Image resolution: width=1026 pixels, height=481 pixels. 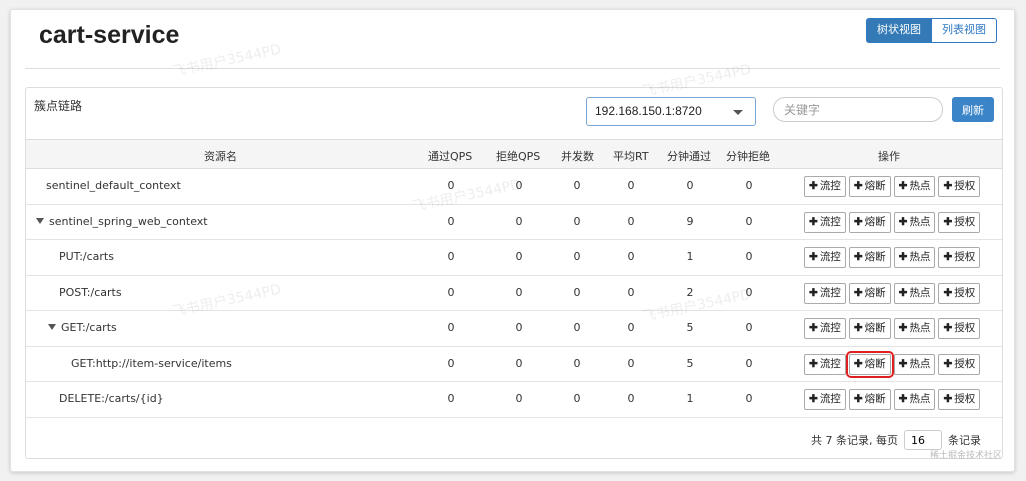 What do you see at coordinates (648, 111) in the screenshot?
I see `machine-select-value: 192.168.150.1:8720` at bounding box center [648, 111].